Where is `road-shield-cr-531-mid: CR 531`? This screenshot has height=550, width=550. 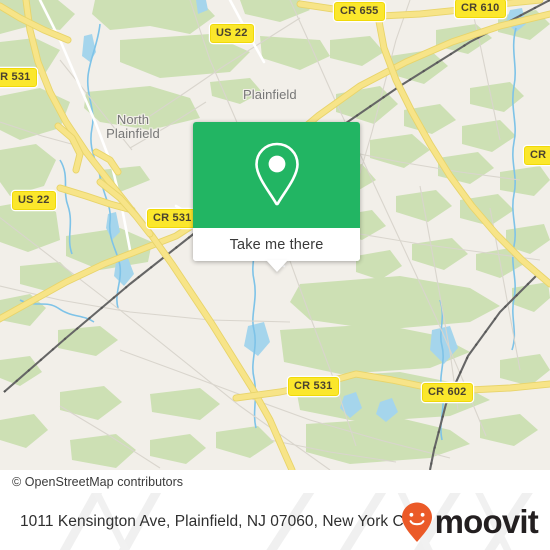
road-shield-cr-531-mid: CR 531 is located at coordinates (172, 218).